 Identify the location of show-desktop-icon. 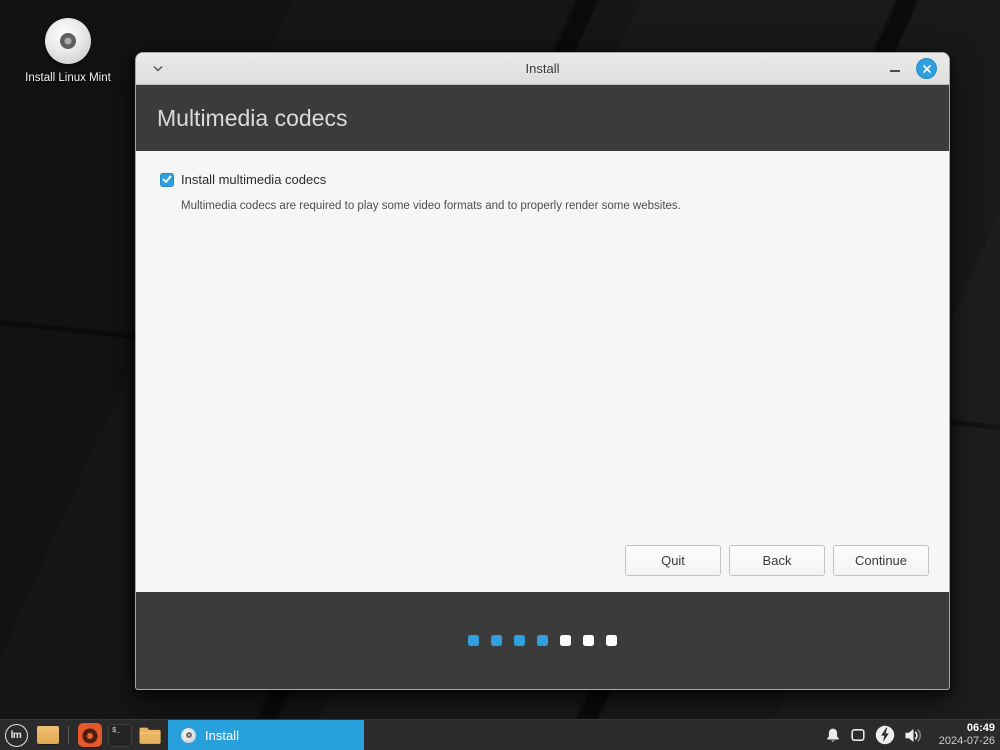
(48, 735).